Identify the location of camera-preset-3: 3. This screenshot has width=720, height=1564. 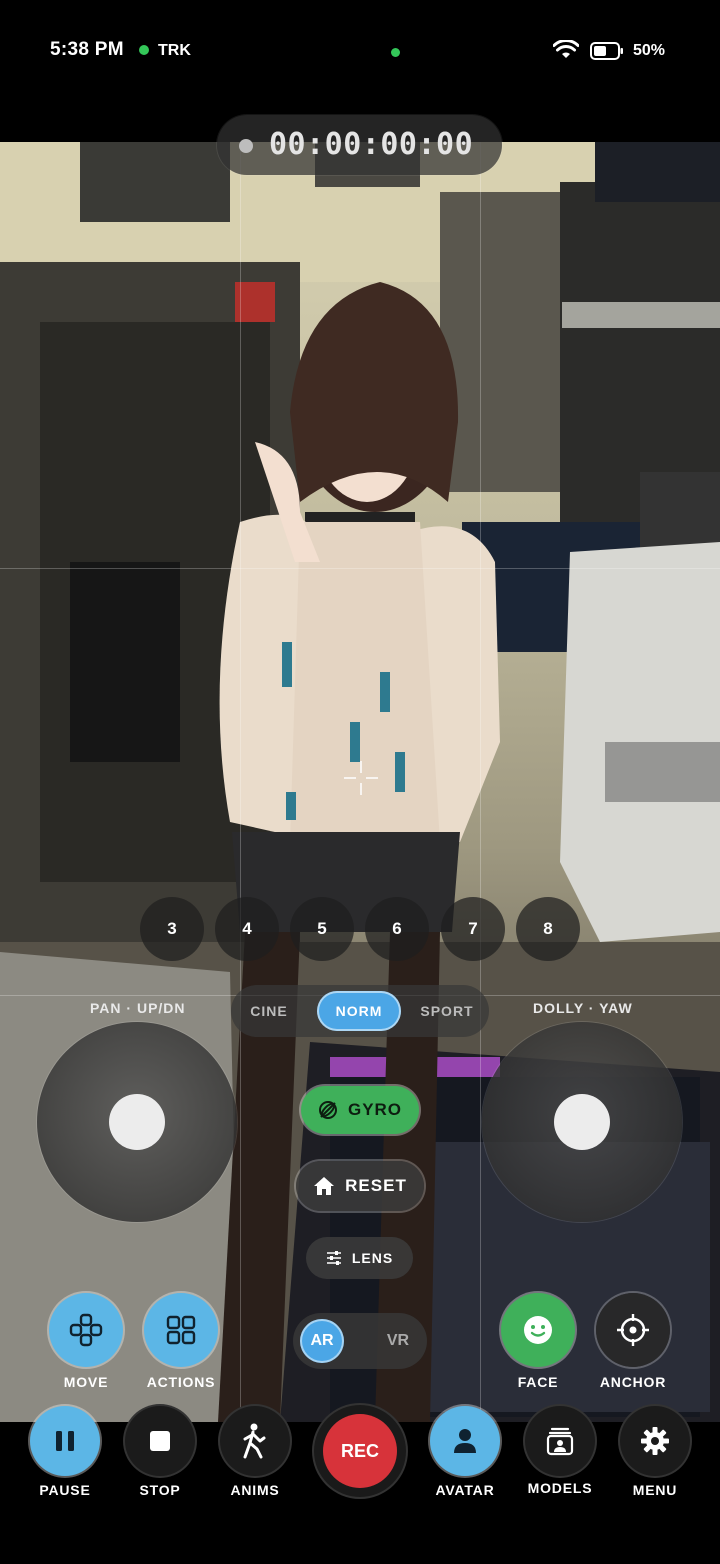
(172, 929).